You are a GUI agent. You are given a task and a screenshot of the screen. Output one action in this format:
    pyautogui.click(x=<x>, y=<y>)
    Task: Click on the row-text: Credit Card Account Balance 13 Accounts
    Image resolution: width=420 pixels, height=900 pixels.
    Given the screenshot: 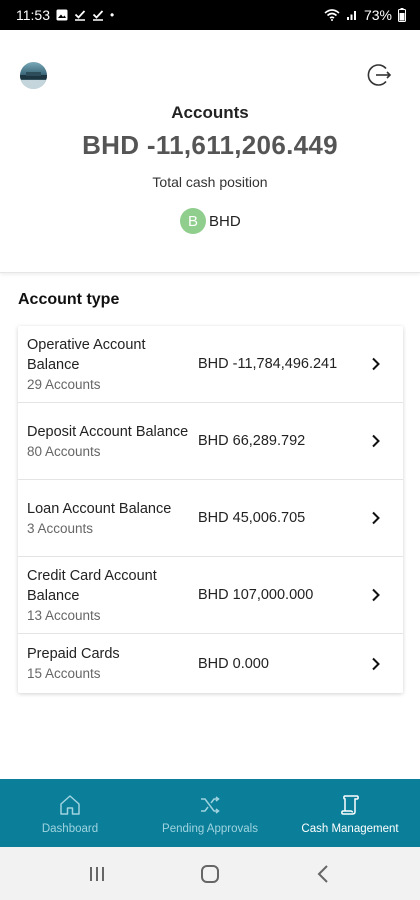 What is the action you would take?
    pyautogui.click(x=112, y=595)
    